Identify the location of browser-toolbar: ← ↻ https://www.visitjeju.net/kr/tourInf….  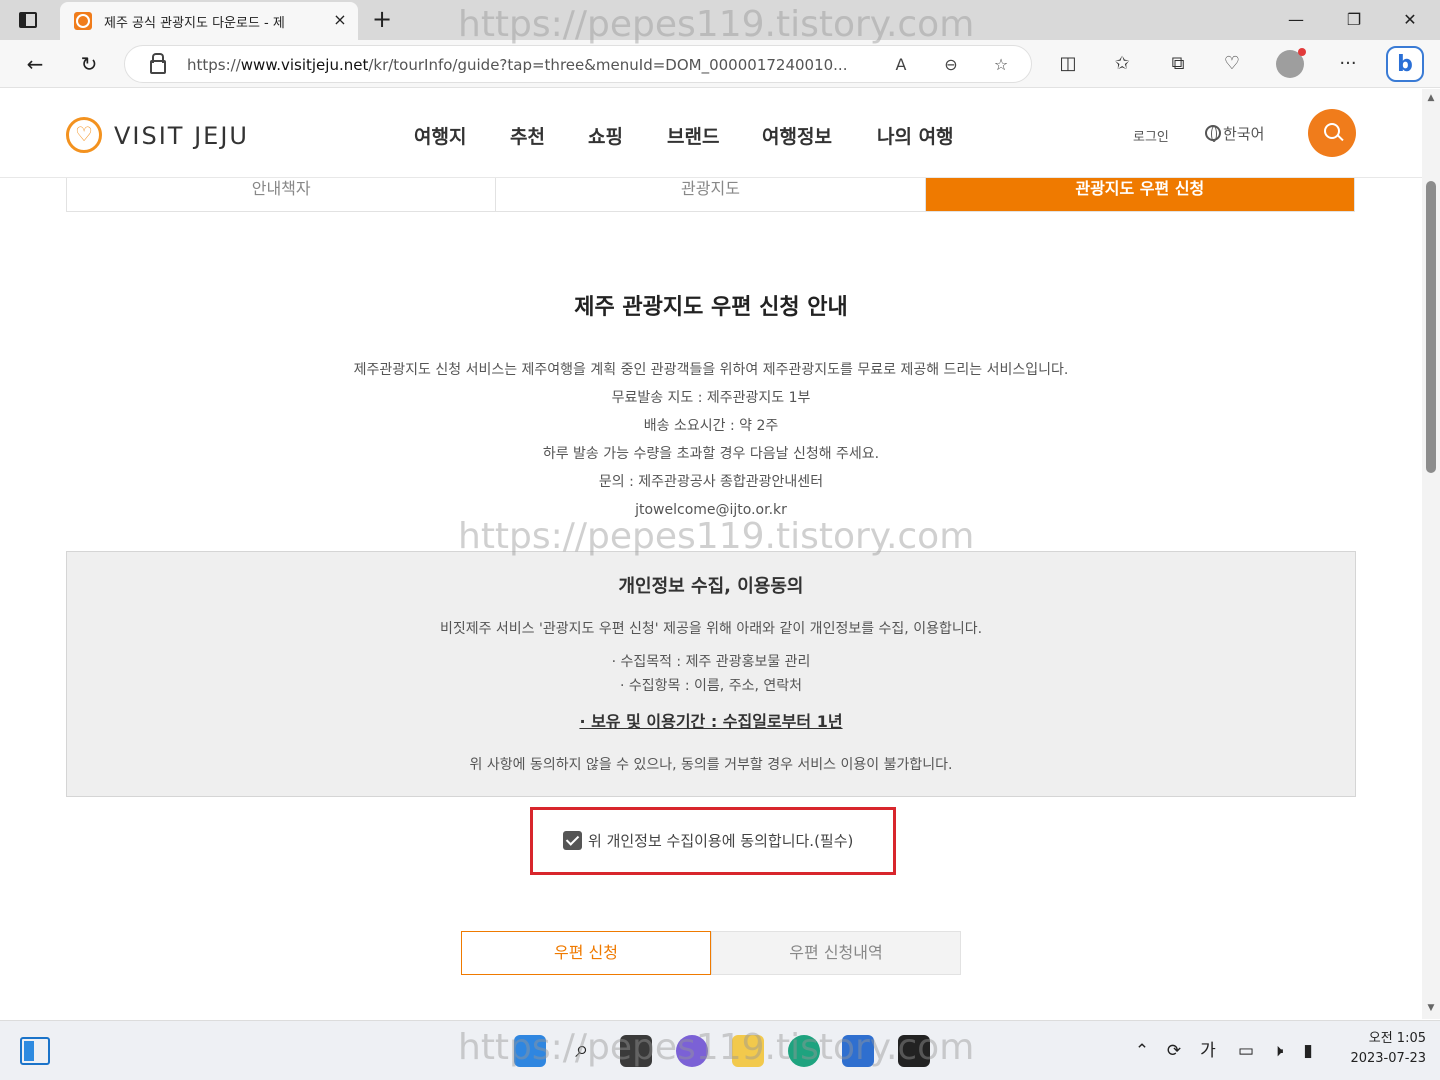
(720, 64).